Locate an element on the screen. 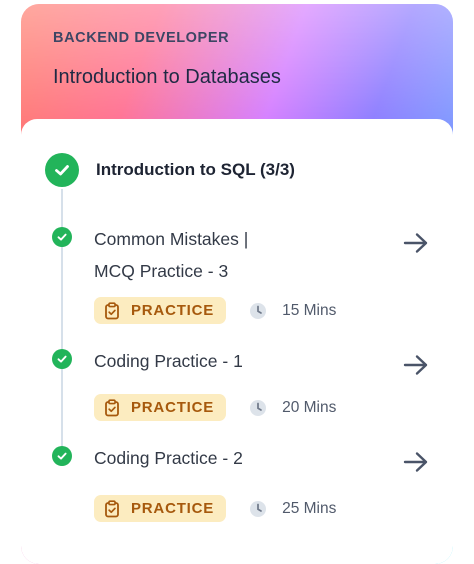  item-meta: PRACTICE 20 Mins is located at coordinates (215, 407).